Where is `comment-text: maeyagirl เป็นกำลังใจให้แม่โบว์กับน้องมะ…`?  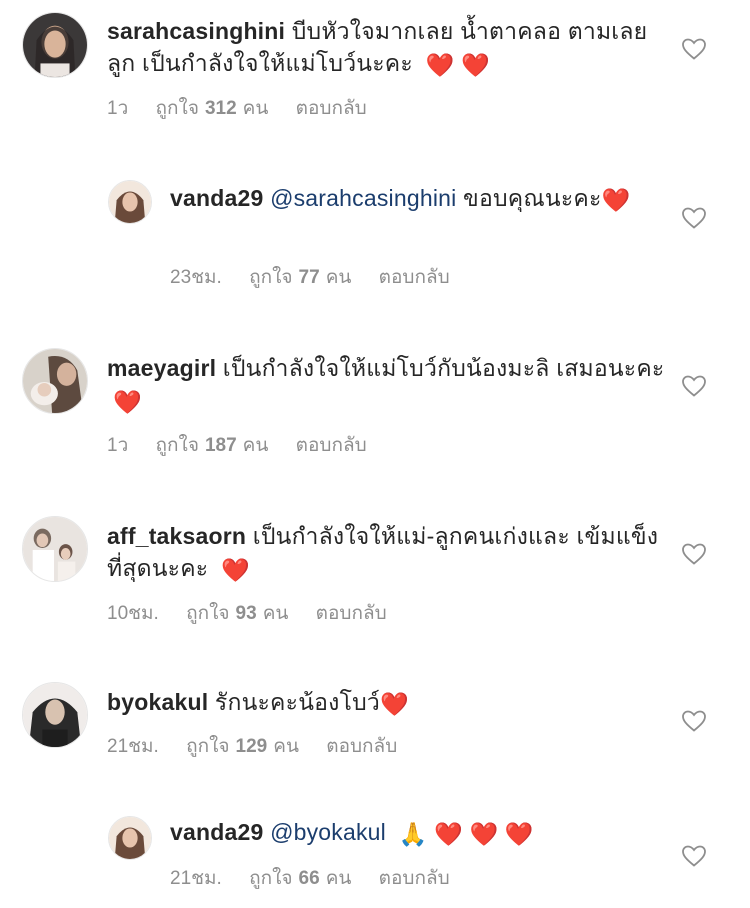
comment-text: maeyagirl เป็นกำลังใจให้แม่โบว์กับน้องมะ… is located at coordinates (387, 385).